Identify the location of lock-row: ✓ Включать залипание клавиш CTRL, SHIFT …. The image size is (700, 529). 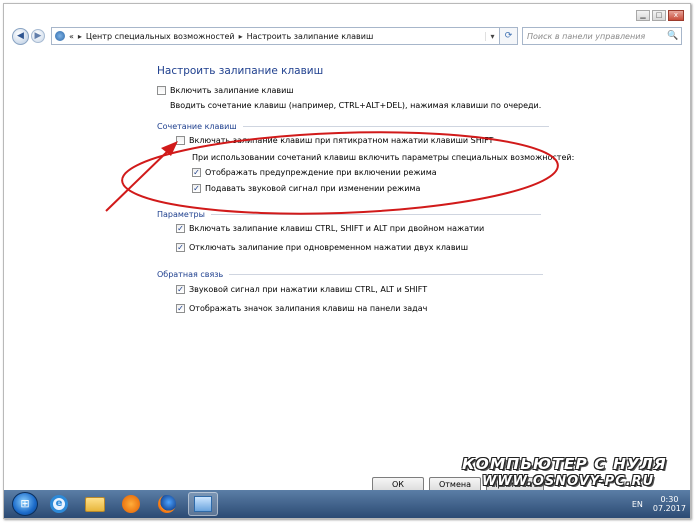
(330, 228).